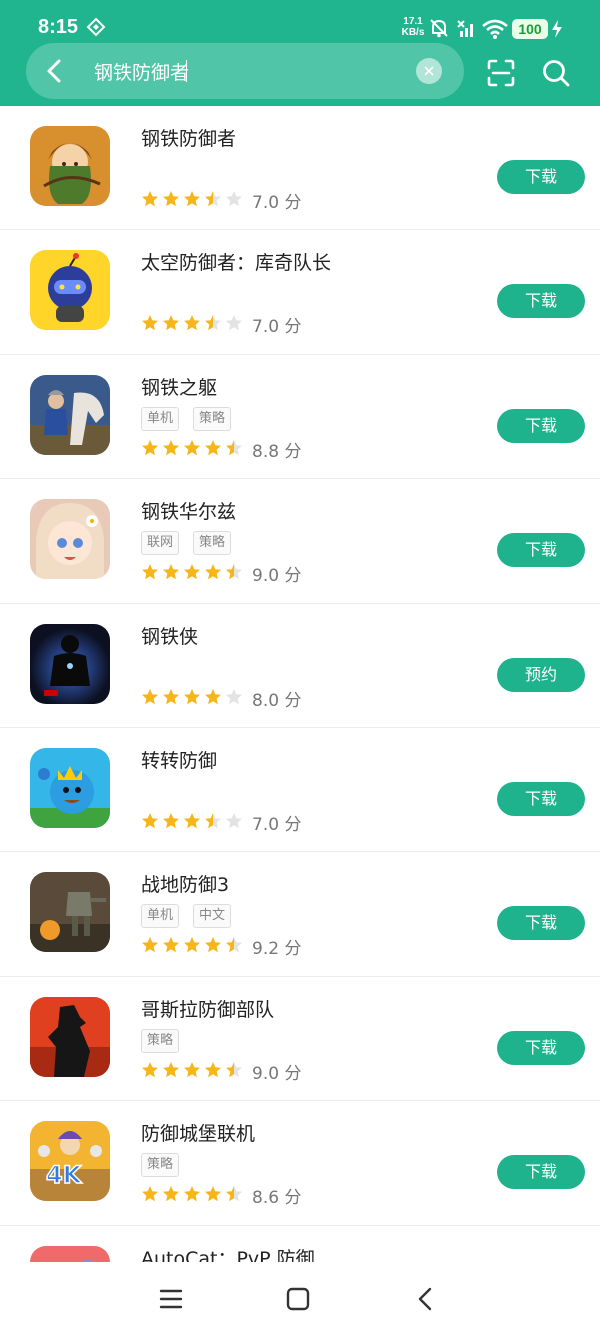  I want to click on knight-horse-icon, so click(70, 414).